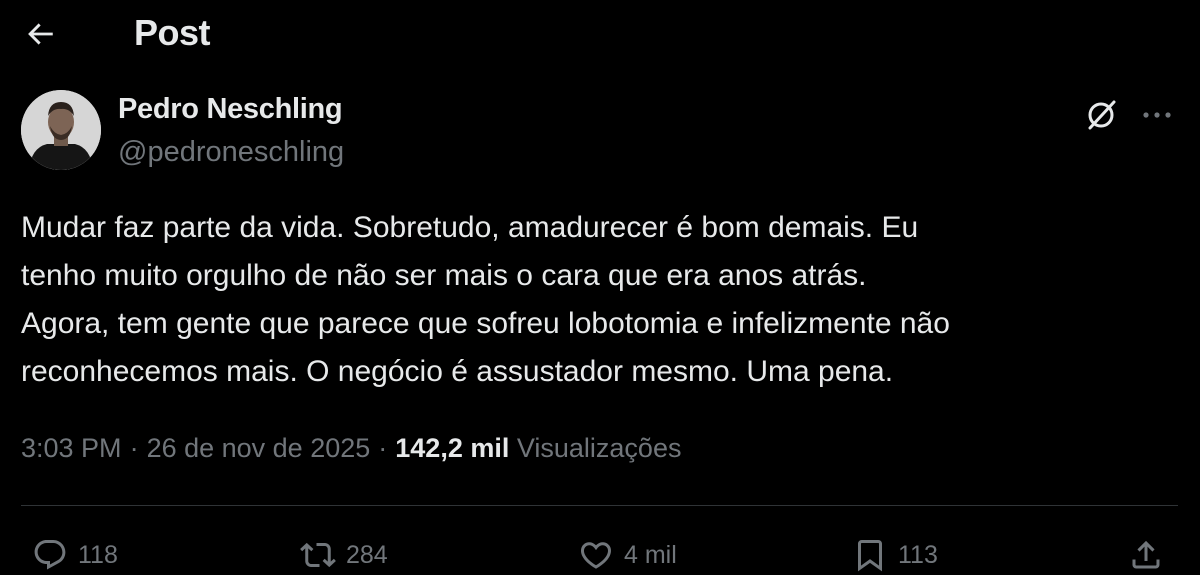 This screenshot has width=1200, height=575. I want to click on reply-button: 118, so click(75, 555).